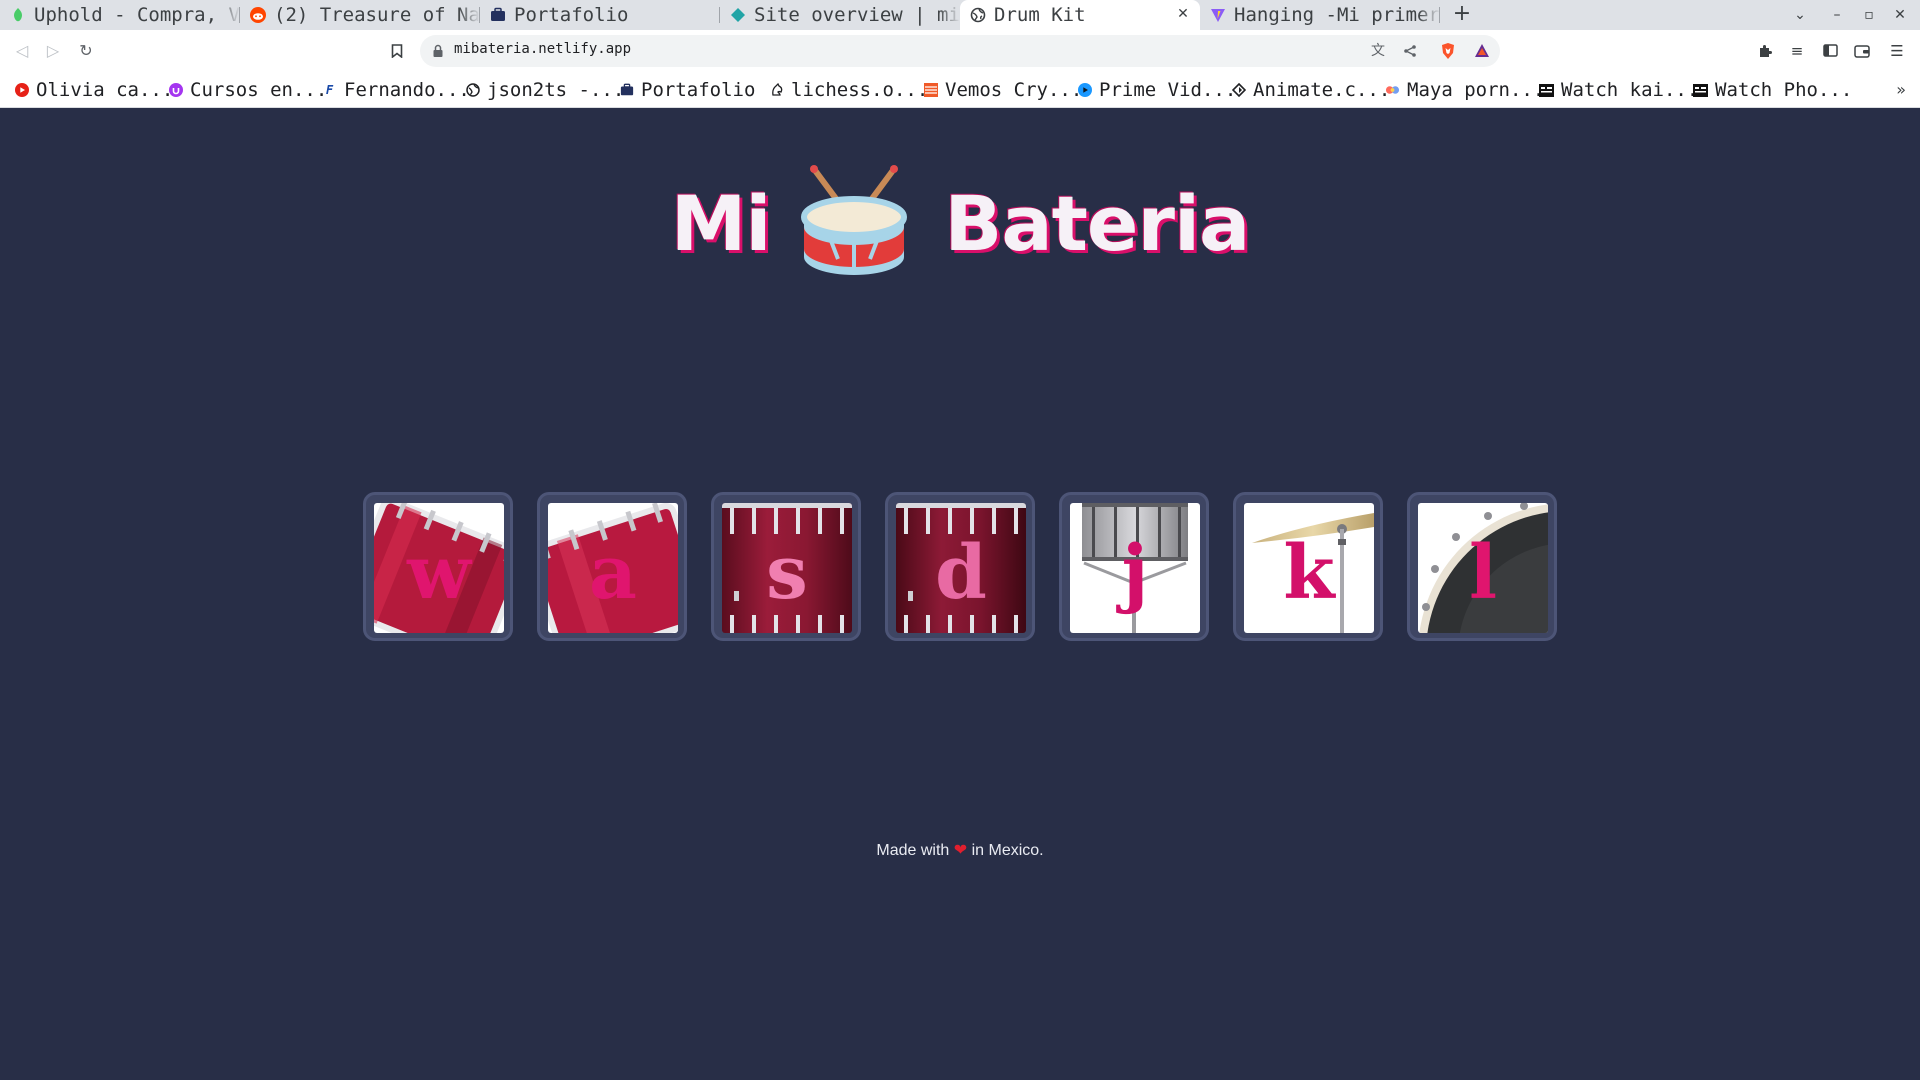 The image size is (1920, 1080). I want to click on sidebar-icon, so click(1830, 51).